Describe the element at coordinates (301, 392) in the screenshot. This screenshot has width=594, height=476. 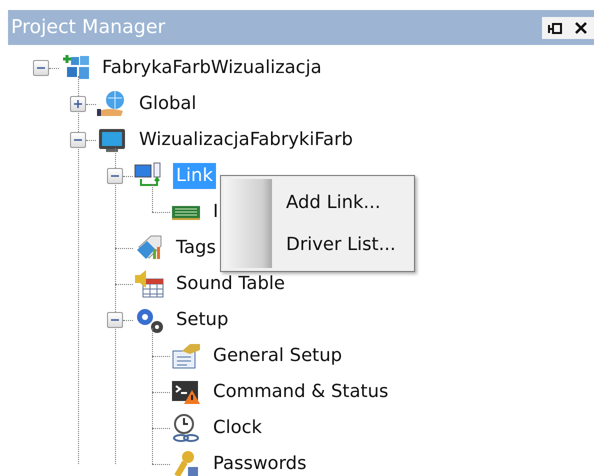
I see `tree-item: Command & Status` at that location.